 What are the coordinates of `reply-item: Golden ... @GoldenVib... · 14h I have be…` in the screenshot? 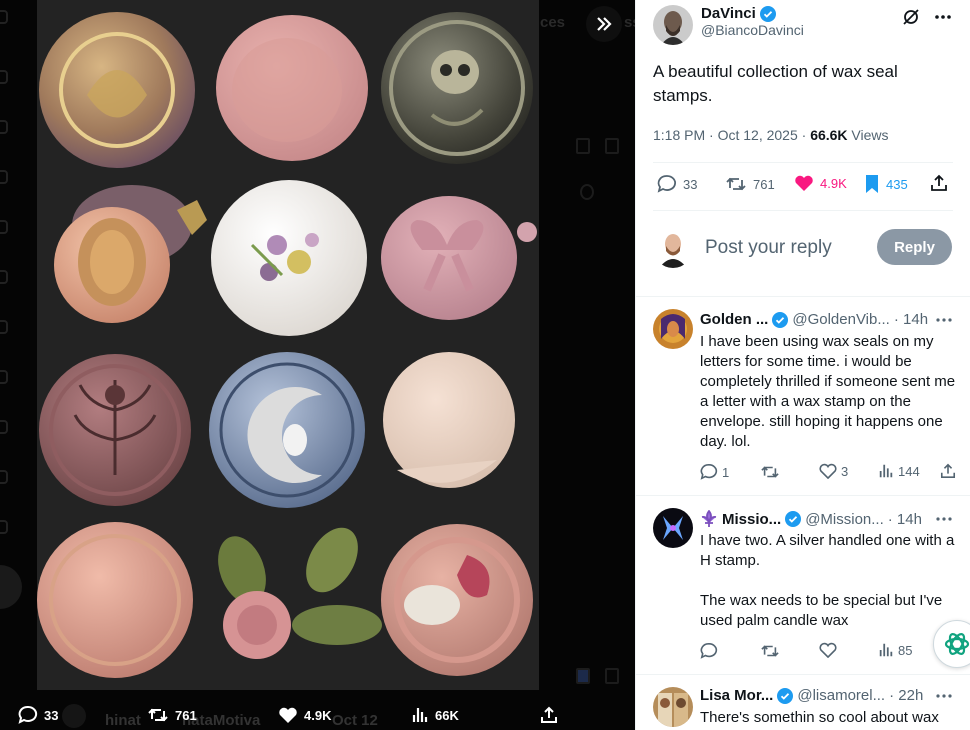 It's located at (803, 395).